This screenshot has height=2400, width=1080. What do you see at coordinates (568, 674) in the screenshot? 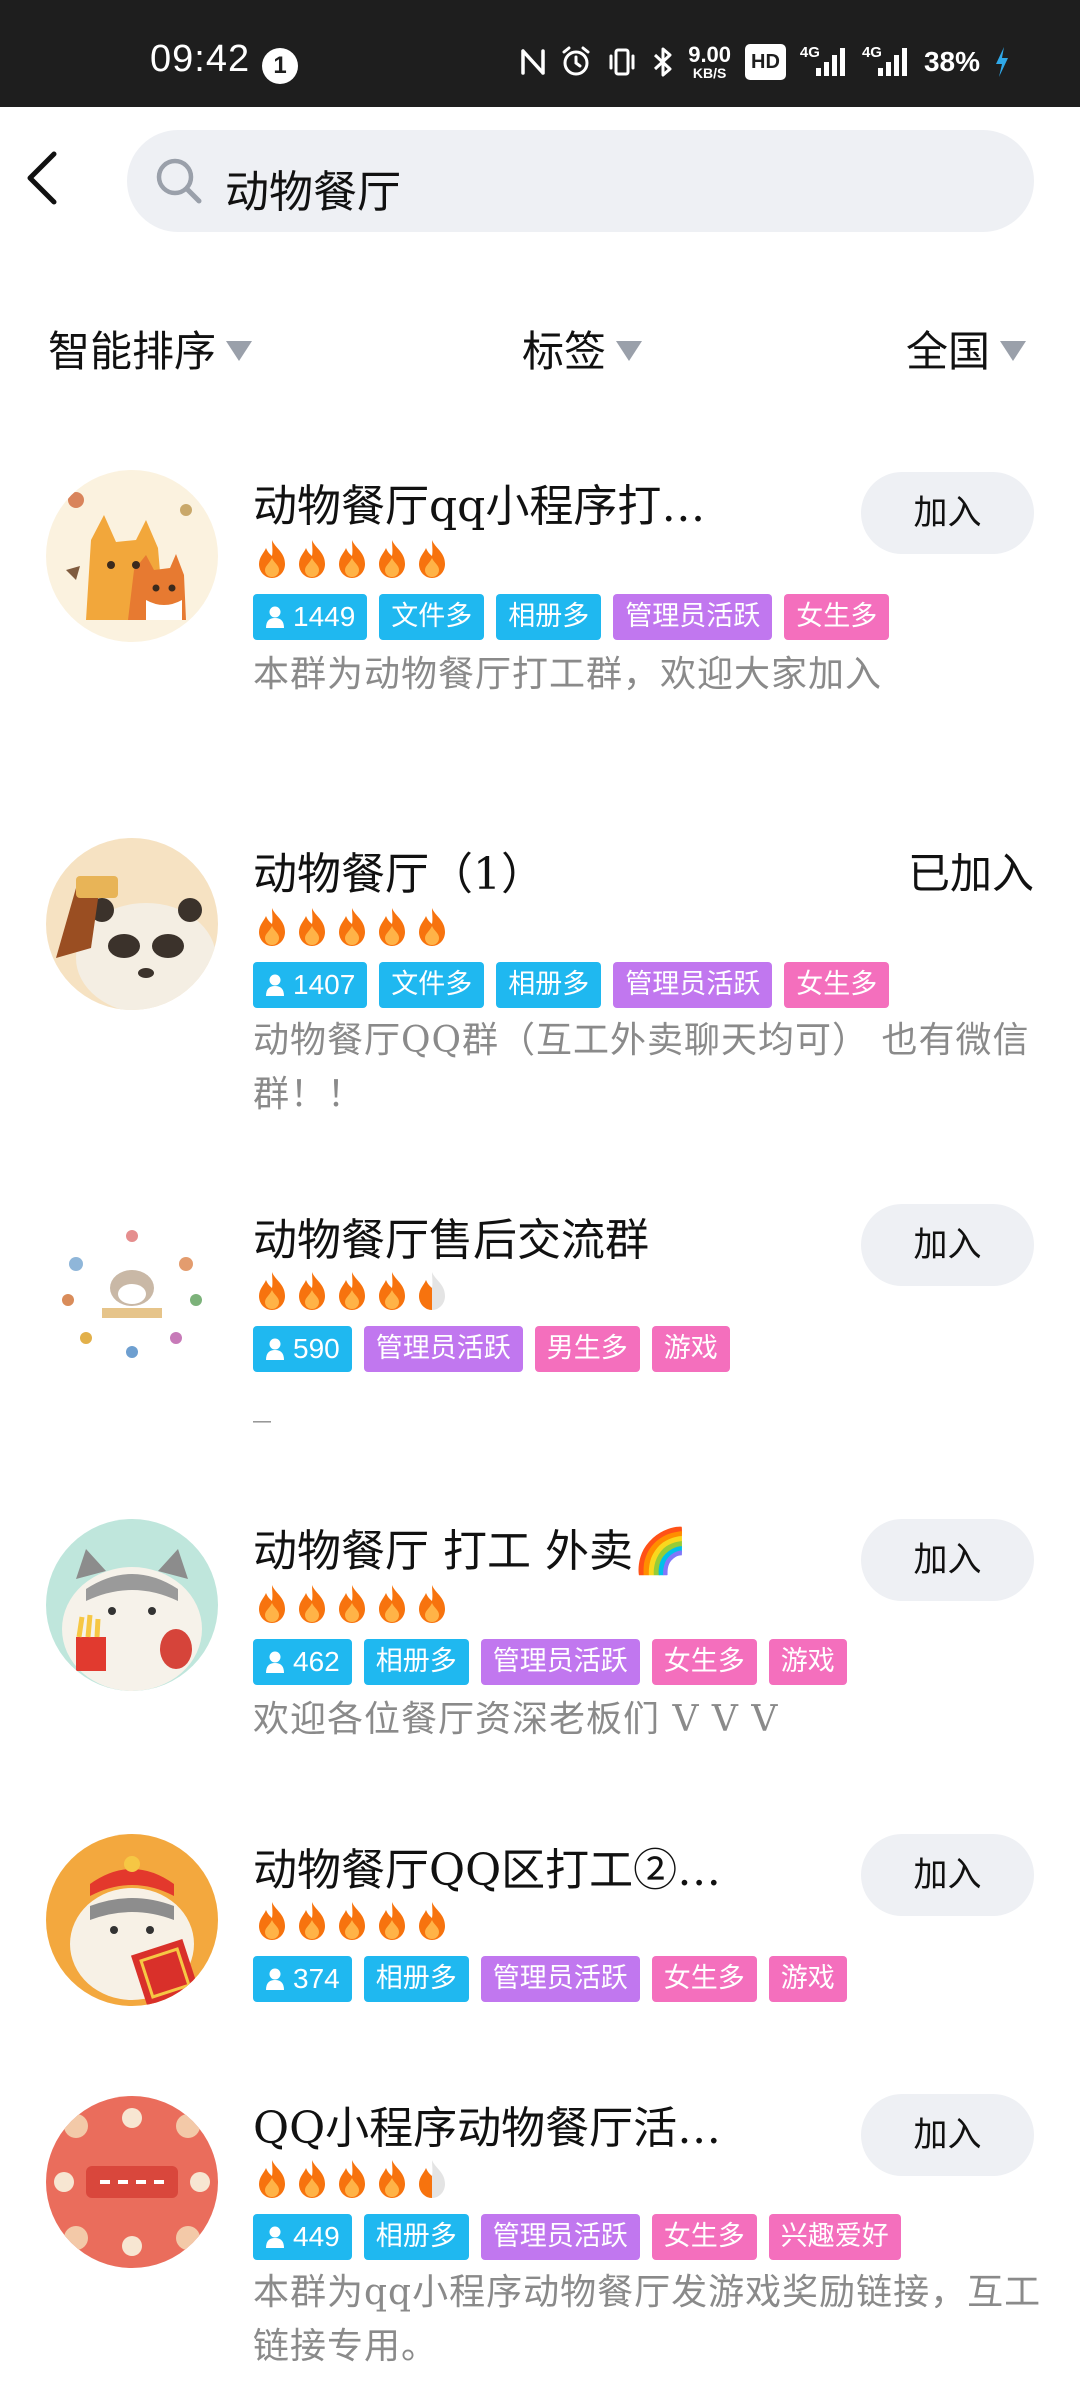
I see `group-description: 本群为动物餐厅打工群，欢迎大家加入` at bounding box center [568, 674].